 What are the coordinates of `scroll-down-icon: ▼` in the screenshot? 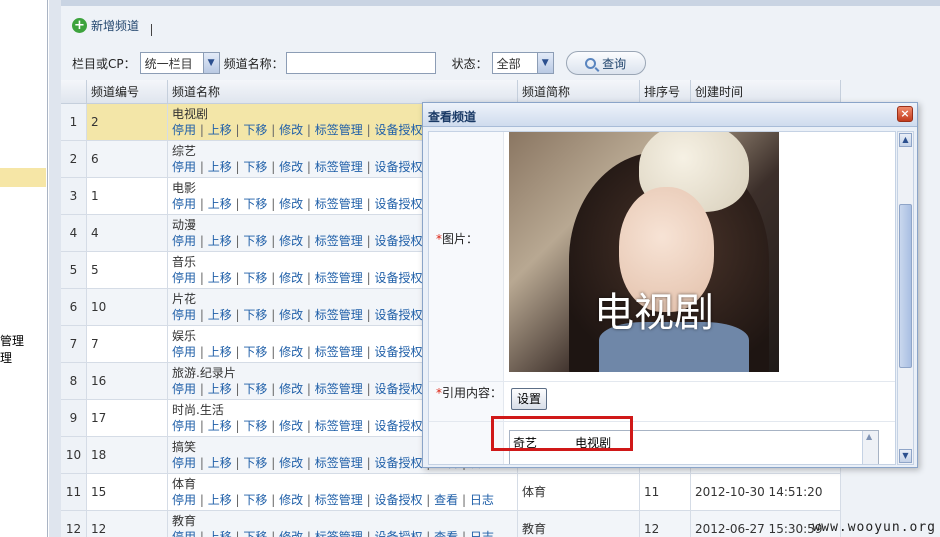 It's located at (905, 456).